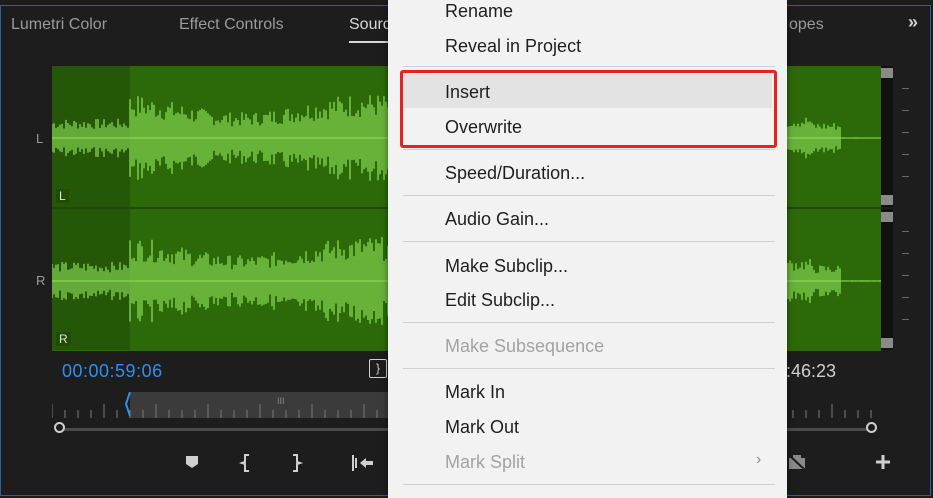  I want to click on track-badge-right: R, so click(63, 339).